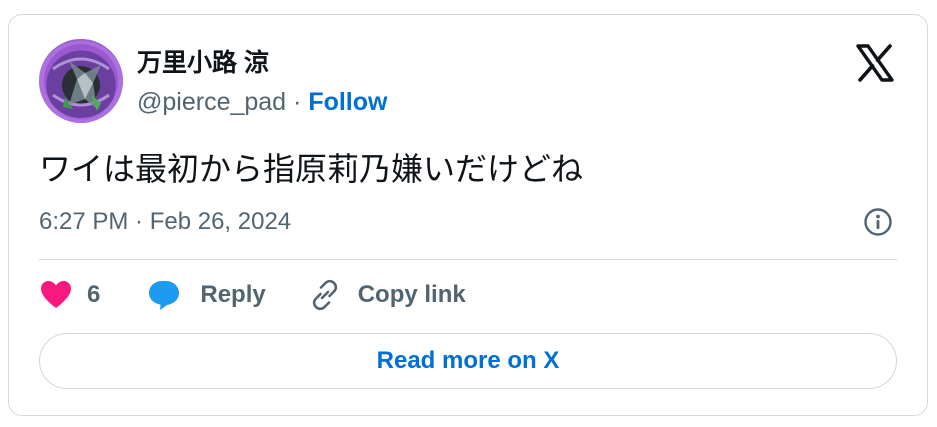 The image size is (937, 427). I want to click on x-logo-icon, so click(875, 63).